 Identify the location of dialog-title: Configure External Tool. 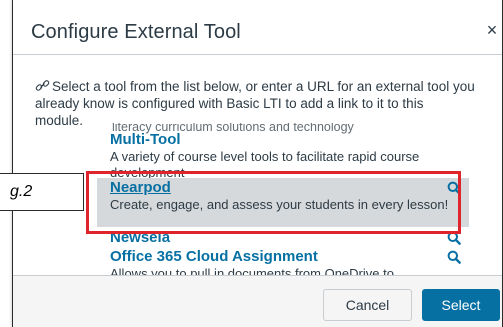
(136, 32).